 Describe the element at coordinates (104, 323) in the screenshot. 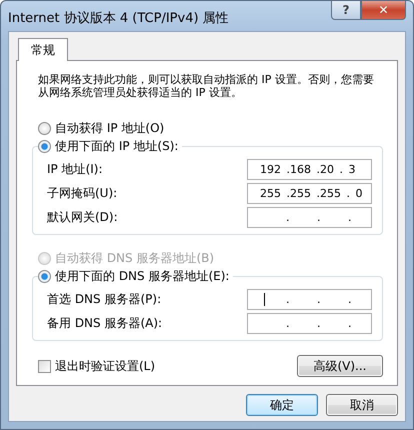

I see `field-label: 备用 DNS 服务器(A):` at that location.